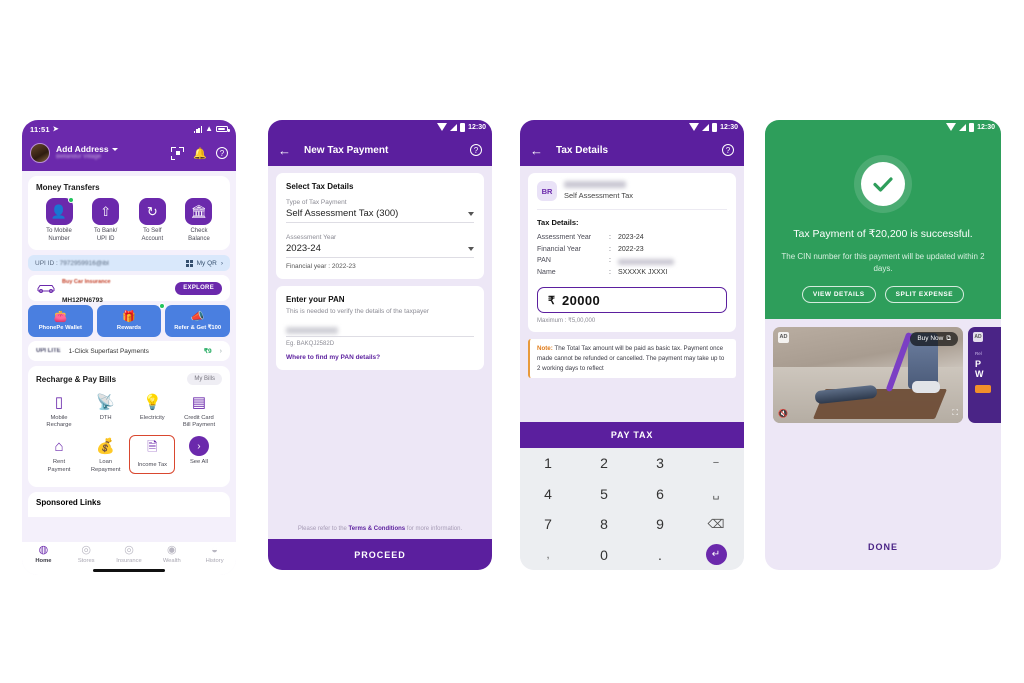 Image resolution: width=1024 pixels, height=683 pixels. Describe the element at coordinates (548, 494) in the screenshot. I see `key-4: 4` at that location.